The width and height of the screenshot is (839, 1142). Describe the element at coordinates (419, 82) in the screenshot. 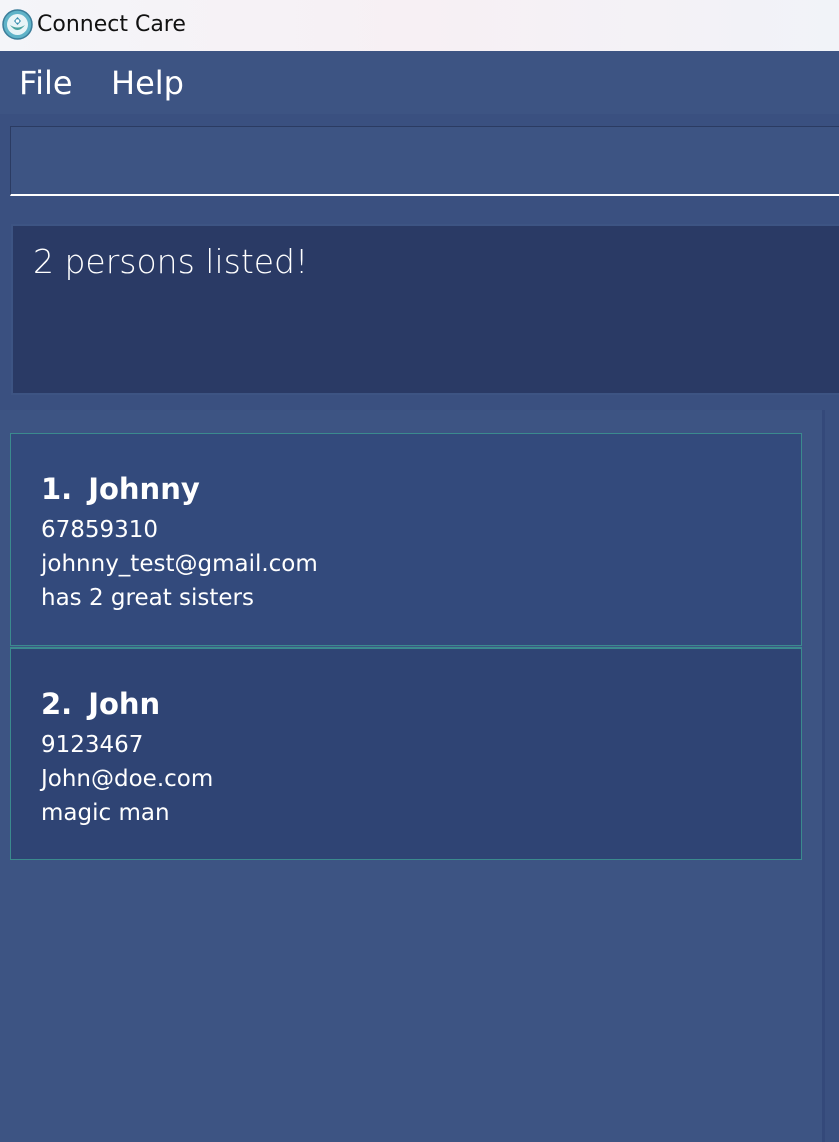

I see `menu-bar: File Help` at that location.